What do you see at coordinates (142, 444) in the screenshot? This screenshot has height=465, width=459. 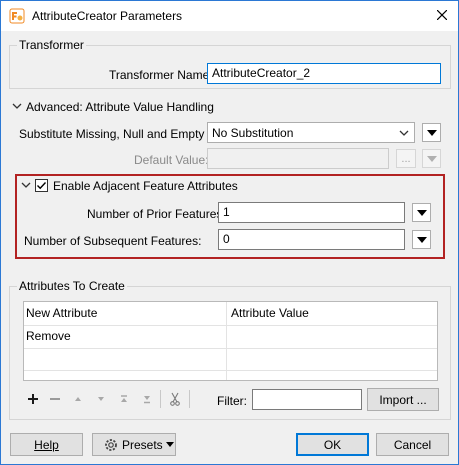 I see `presets-button-label: Presets` at bounding box center [142, 444].